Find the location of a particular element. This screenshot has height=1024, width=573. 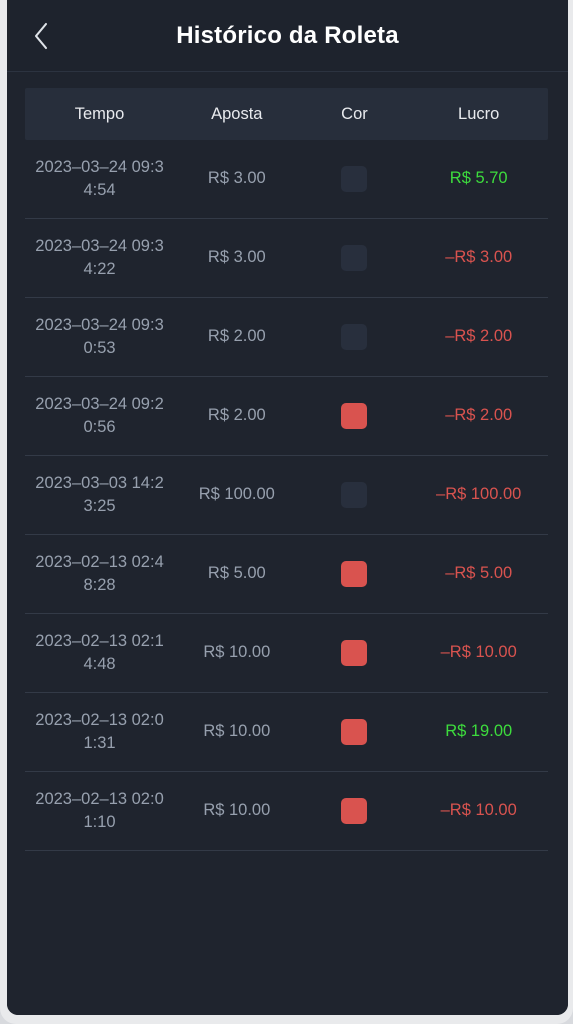

column-header-aposta: Aposta is located at coordinates (237, 113).